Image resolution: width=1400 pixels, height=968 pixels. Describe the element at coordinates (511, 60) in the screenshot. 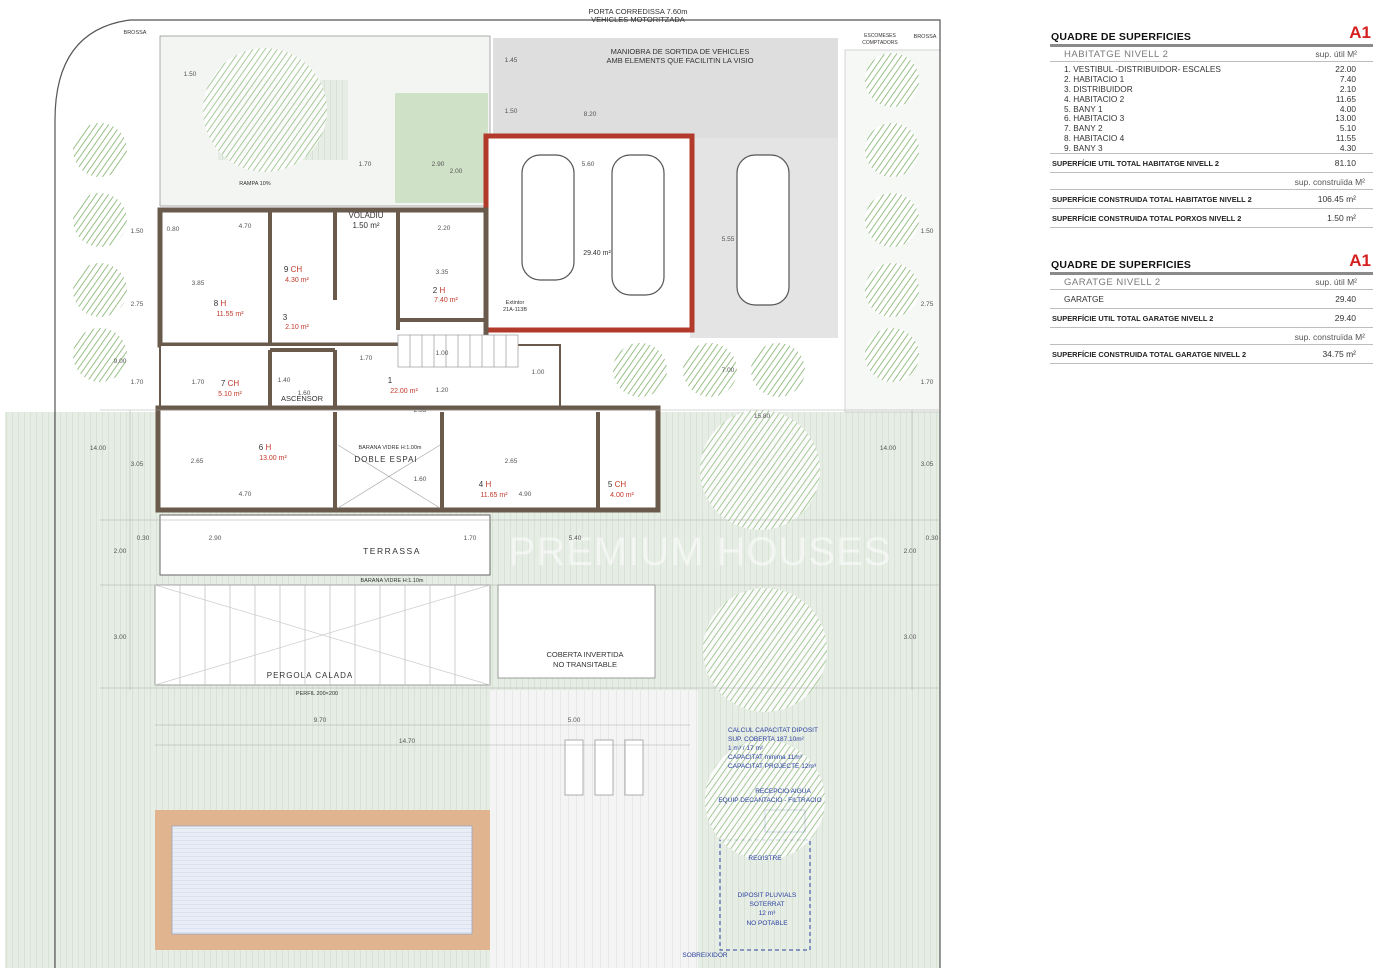

I see `dim: 1.45` at that location.